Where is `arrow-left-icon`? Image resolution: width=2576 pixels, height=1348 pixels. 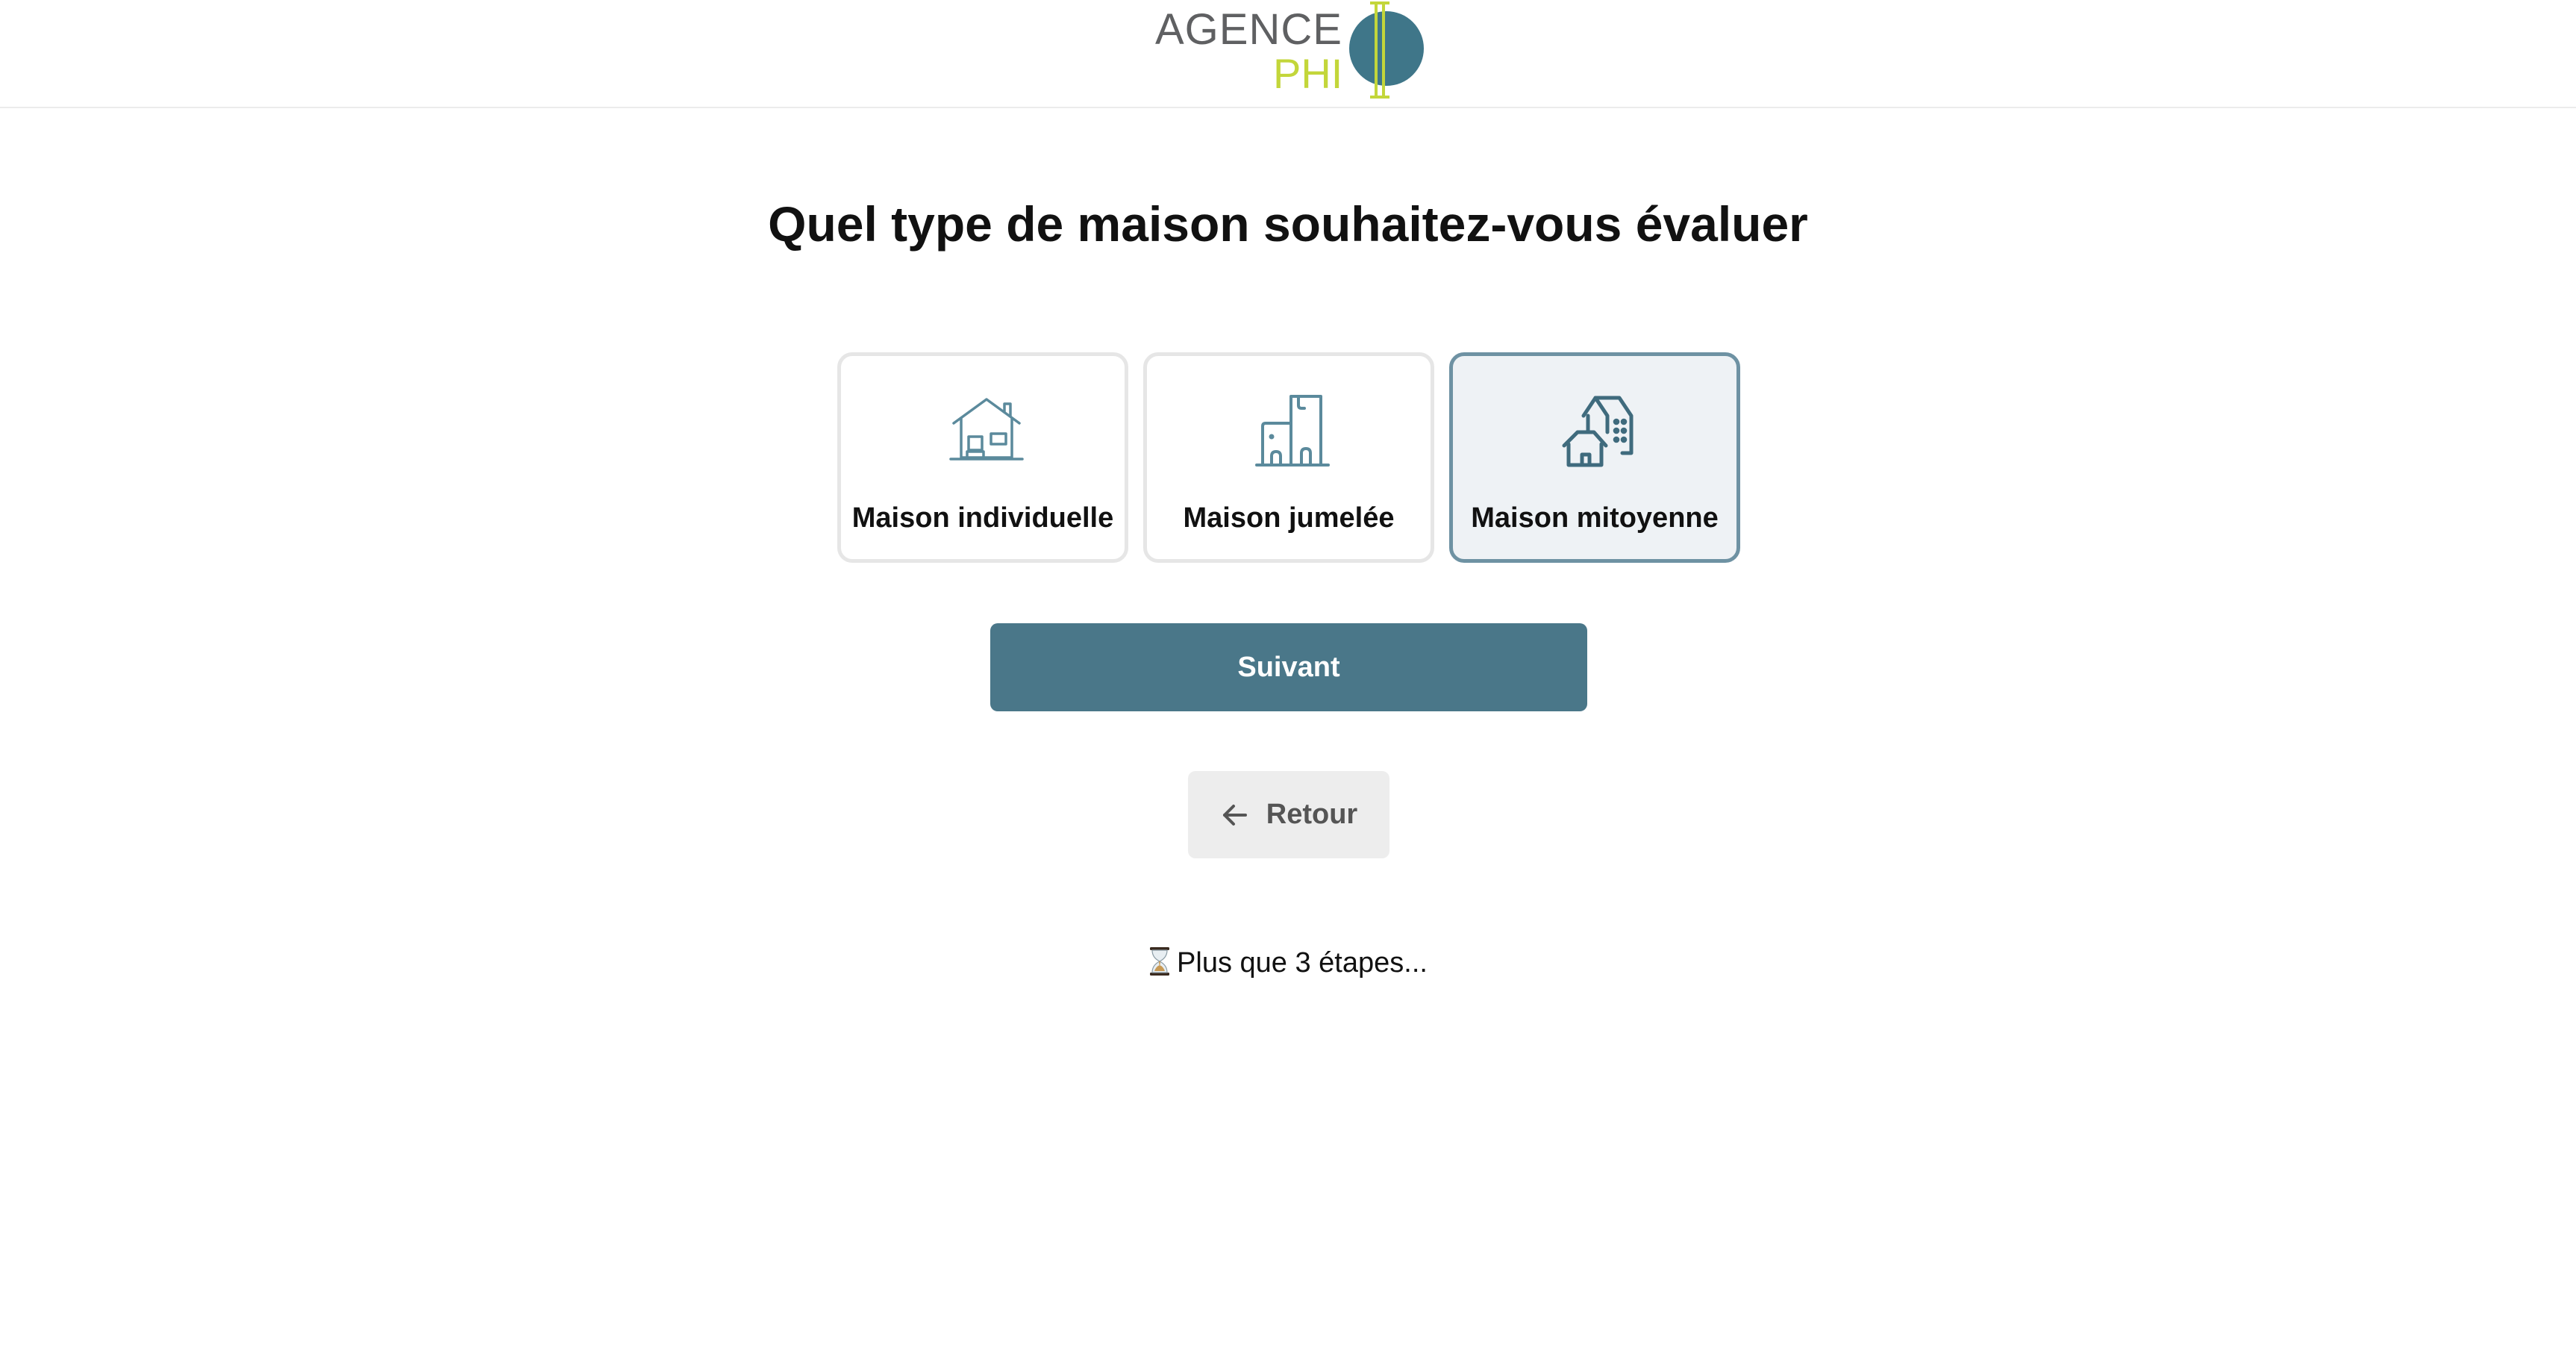
arrow-left-icon is located at coordinates (1234, 815).